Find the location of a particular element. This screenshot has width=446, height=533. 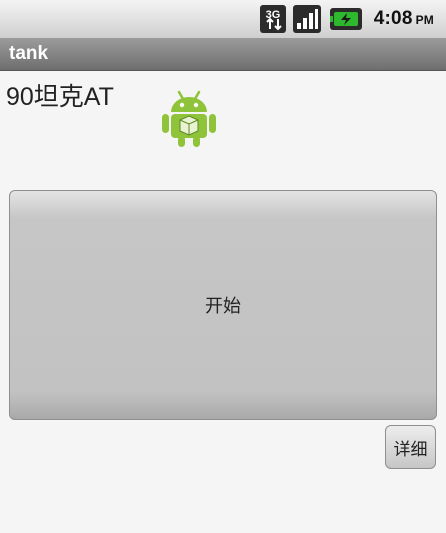

3g-data-icon: 3G is located at coordinates (273, 19).